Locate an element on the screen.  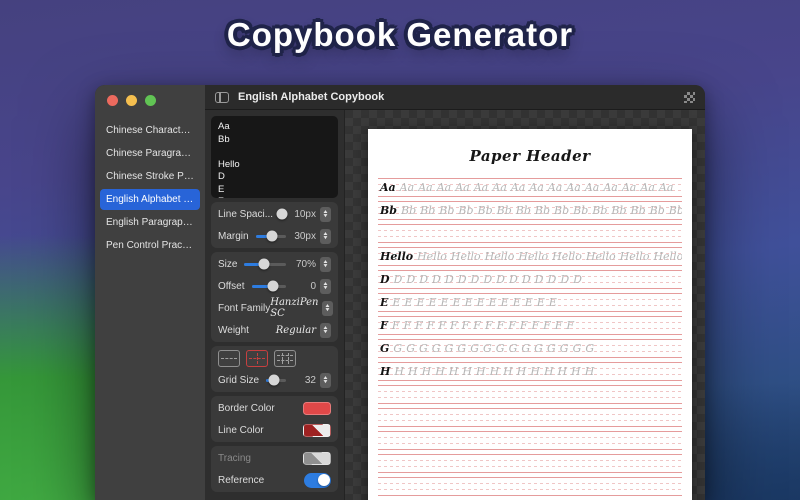
options-section: Tracing Reference is located at coordinates (274, 469).